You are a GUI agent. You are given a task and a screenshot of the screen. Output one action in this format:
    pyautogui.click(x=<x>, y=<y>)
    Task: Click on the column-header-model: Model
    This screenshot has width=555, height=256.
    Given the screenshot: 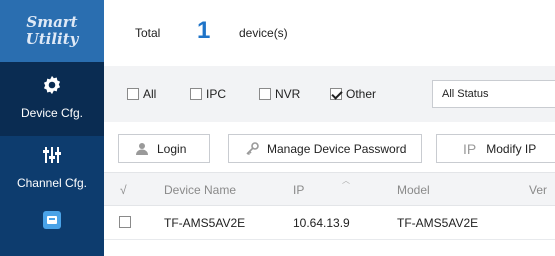 What is the action you would take?
    pyautogui.click(x=413, y=190)
    